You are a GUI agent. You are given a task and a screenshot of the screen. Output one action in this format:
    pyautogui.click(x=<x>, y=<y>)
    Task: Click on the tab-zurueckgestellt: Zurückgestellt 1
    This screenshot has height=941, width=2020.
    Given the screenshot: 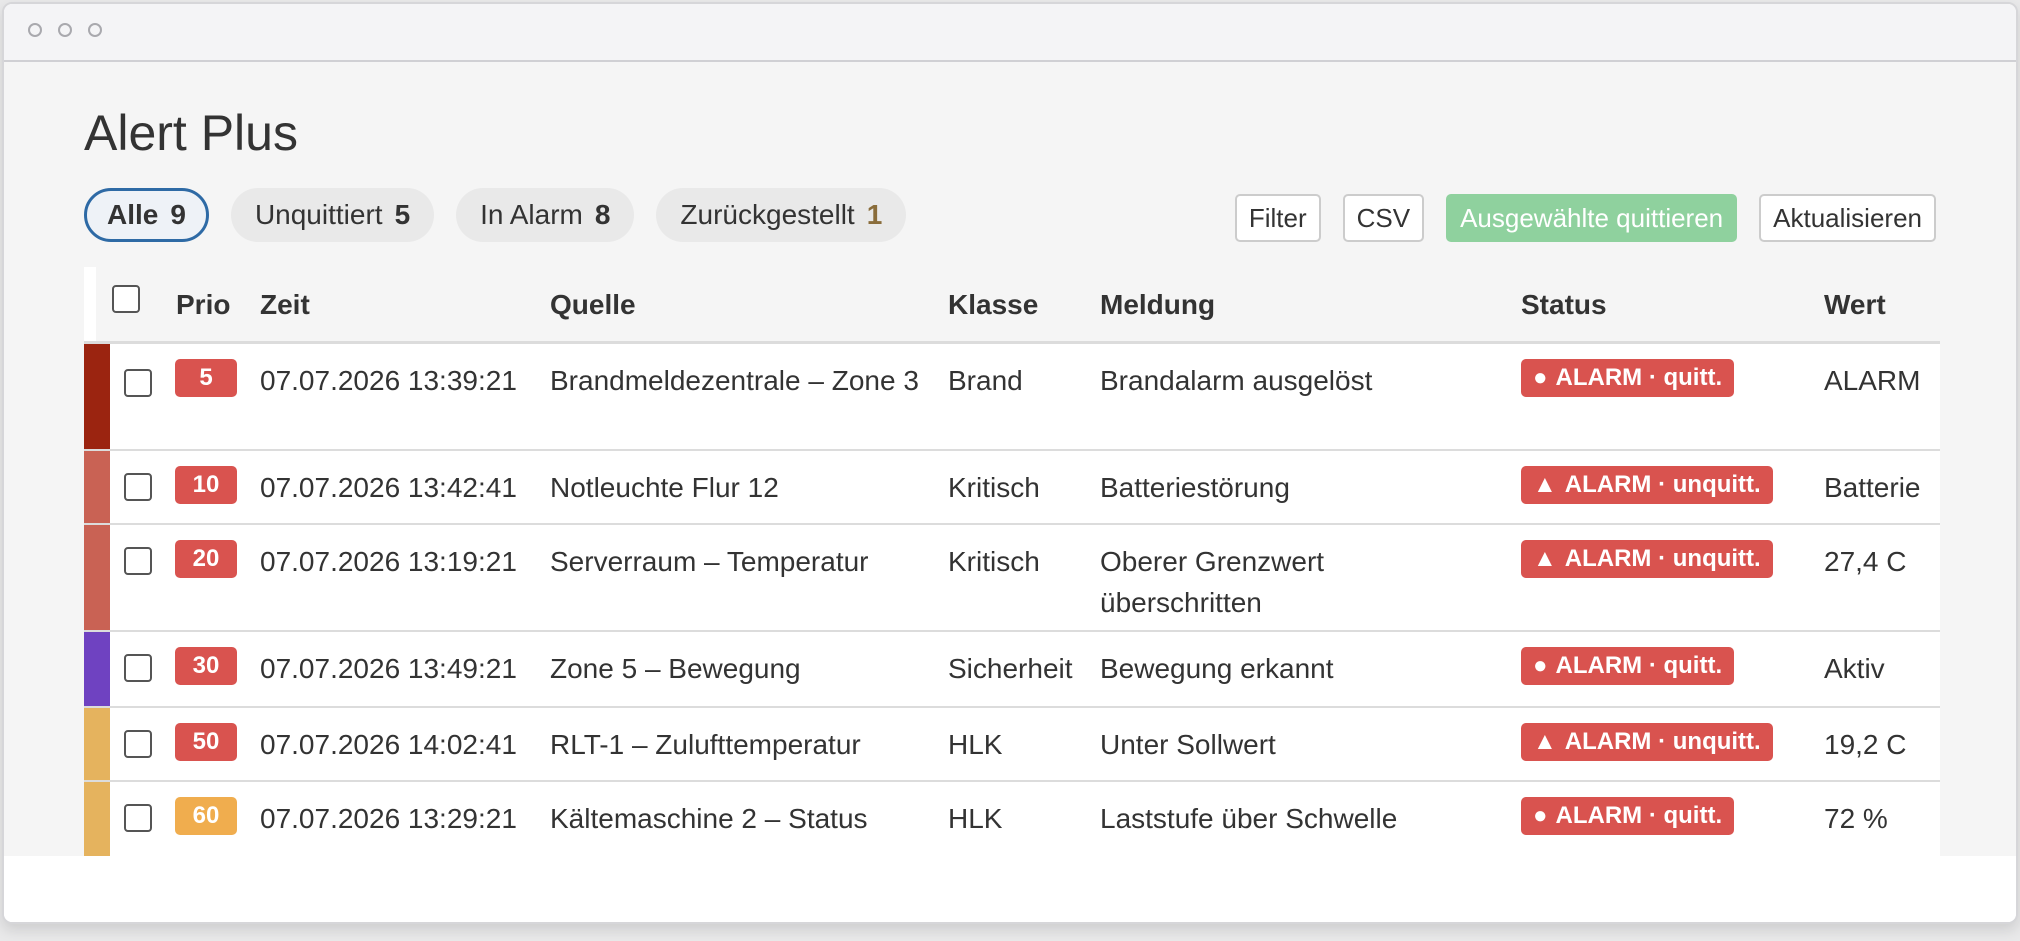 What is the action you would take?
    pyautogui.click(x=781, y=215)
    